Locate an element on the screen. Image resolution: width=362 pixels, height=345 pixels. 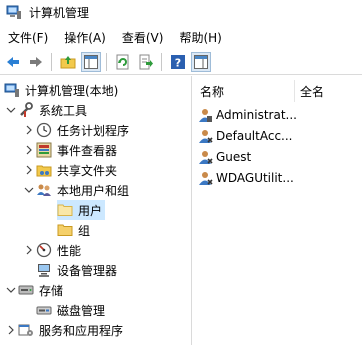
tree-label: 设备管理器 is located at coordinates (87, 270).